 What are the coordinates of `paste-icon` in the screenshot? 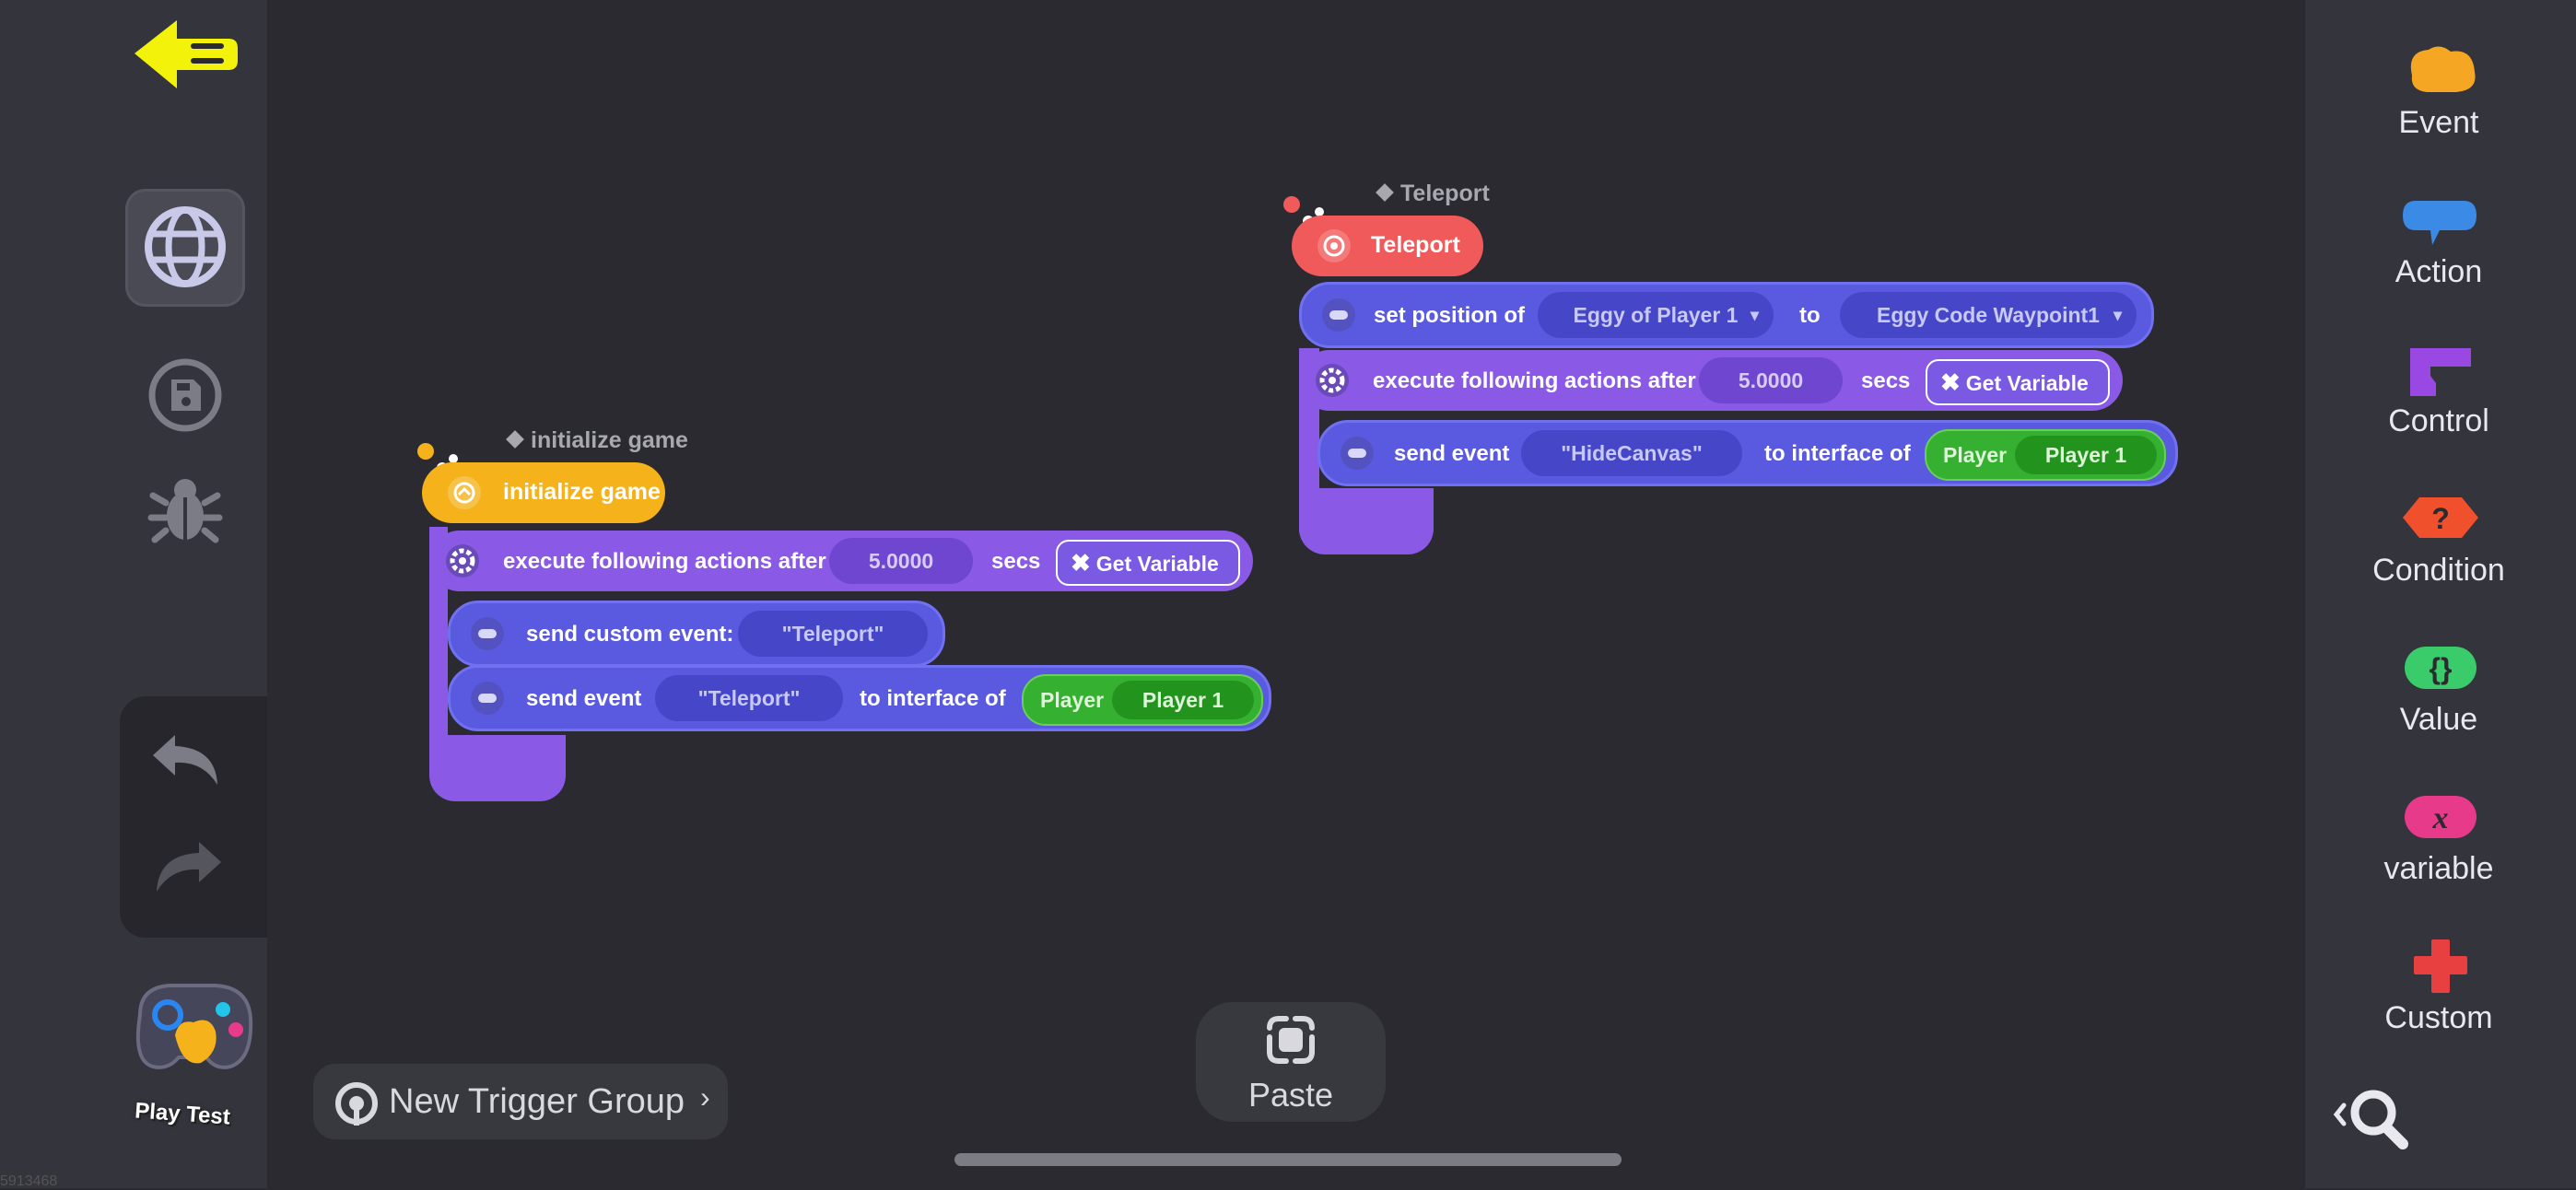 It's located at (1291, 1040).